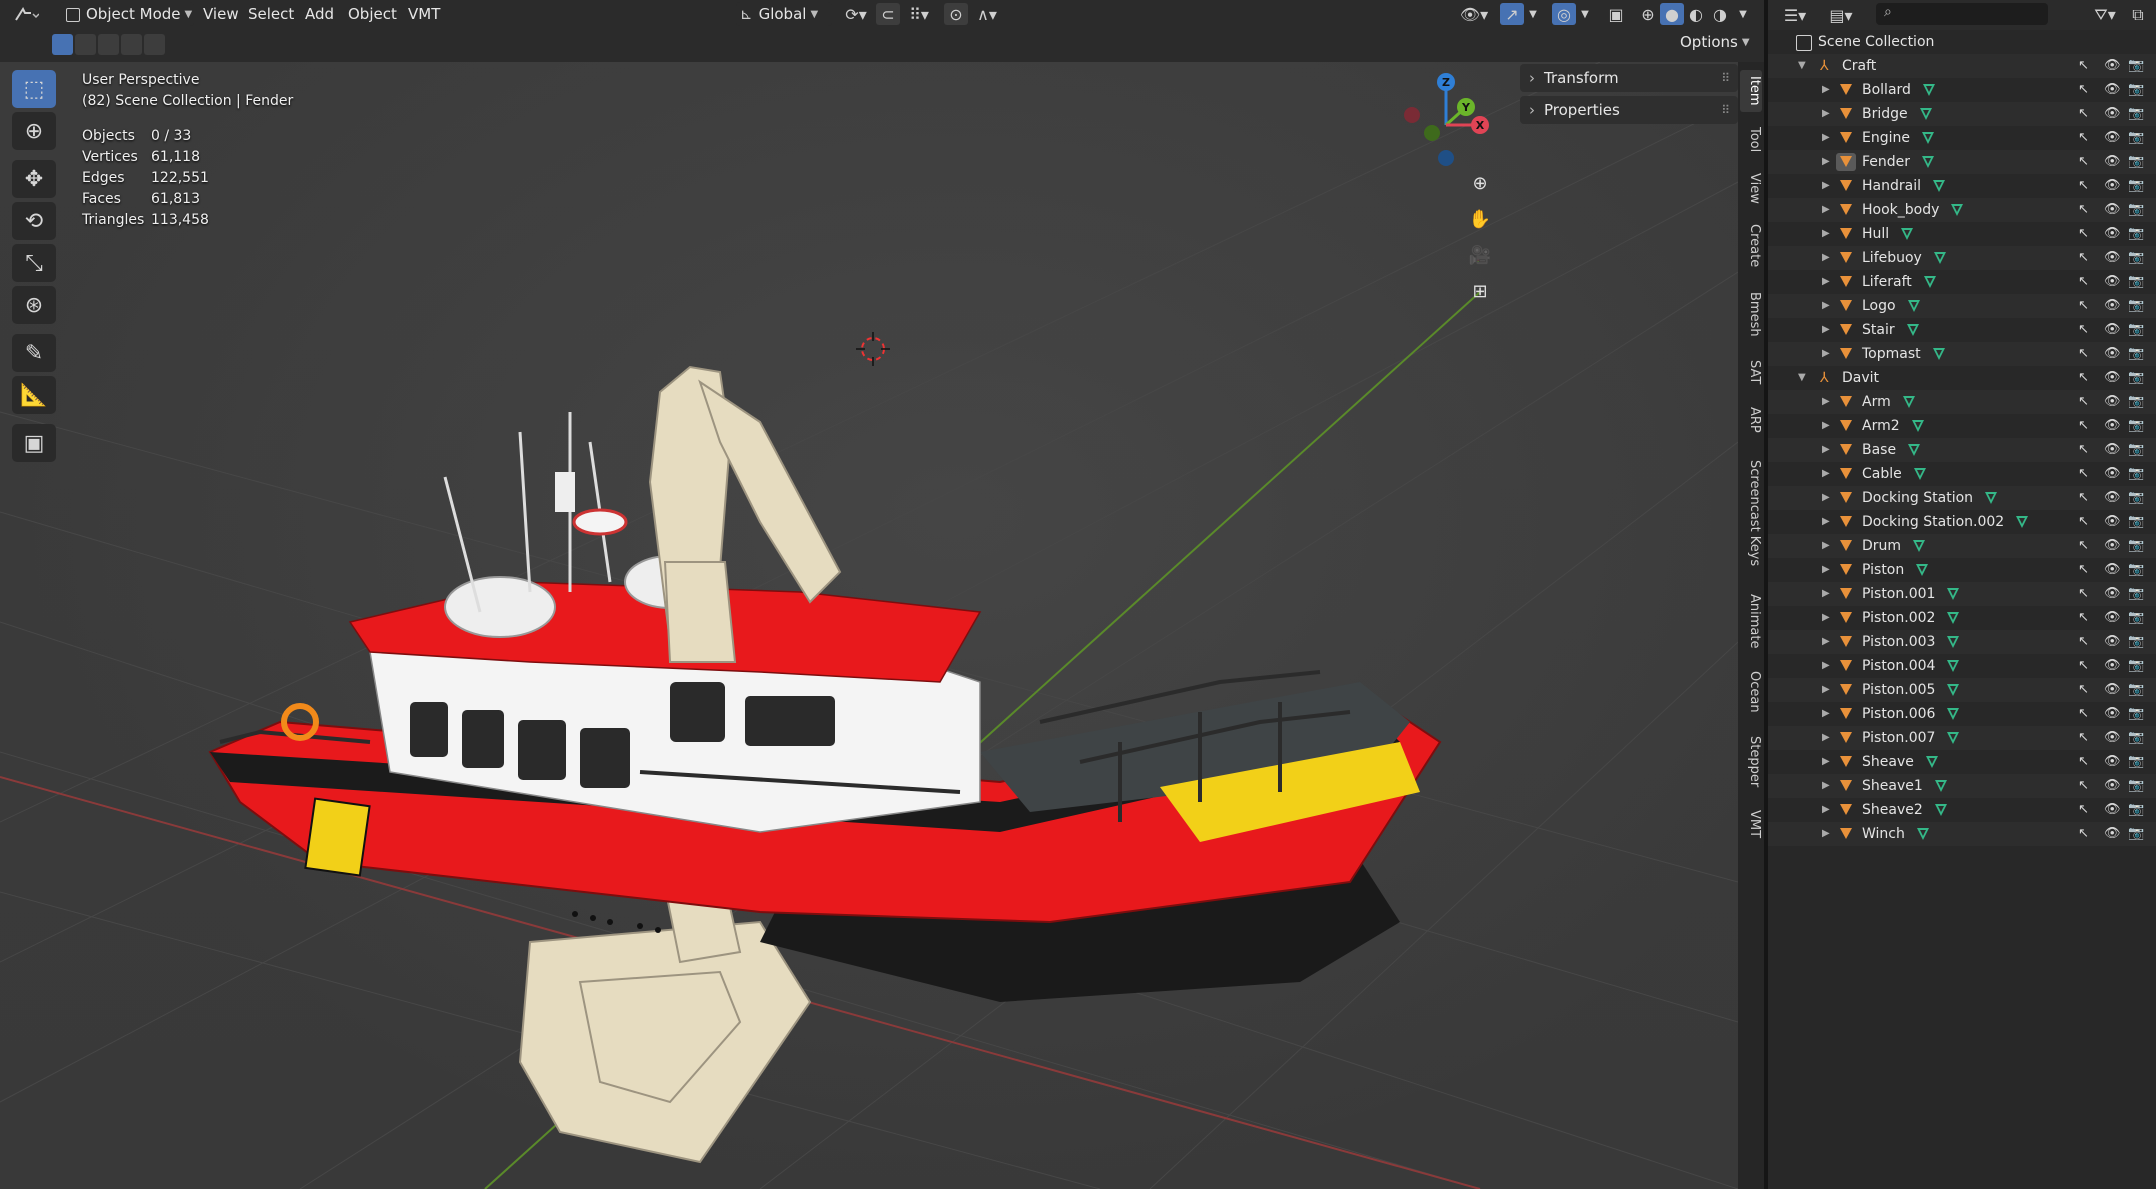 The height and width of the screenshot is (1189, 2156). Describe the element at coordinates (1564, 14) in the screenshot. I see `overlays-toggle-icon: ◎` at that location.